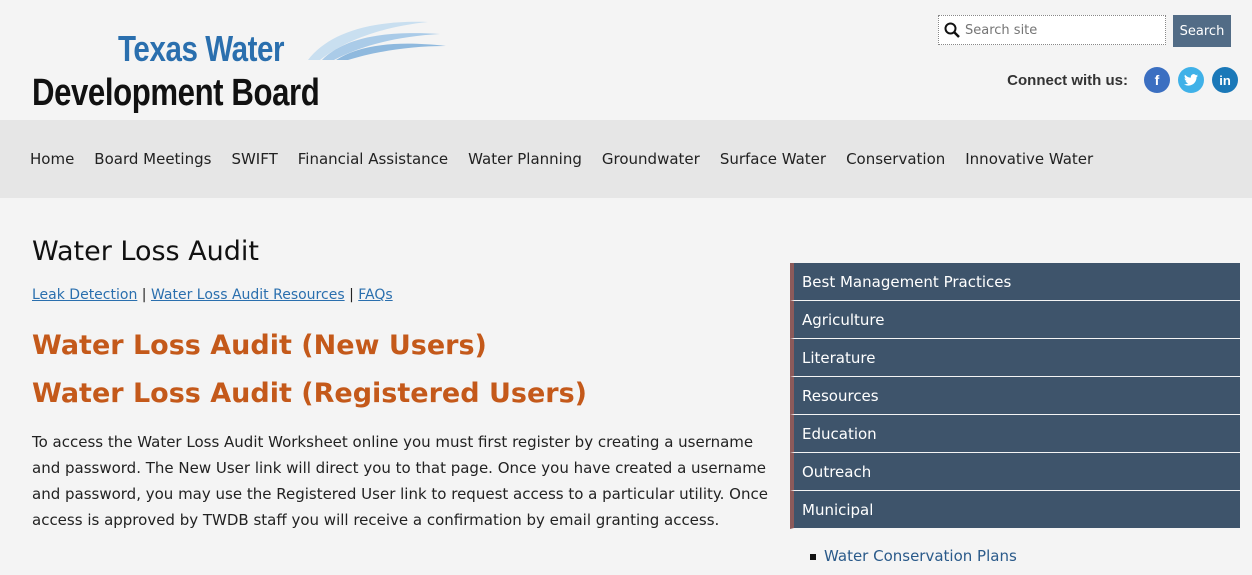  I want to click on sidebar-subitem-water-conservation-plans: Water Conservation Plans, so click(1015, 556).